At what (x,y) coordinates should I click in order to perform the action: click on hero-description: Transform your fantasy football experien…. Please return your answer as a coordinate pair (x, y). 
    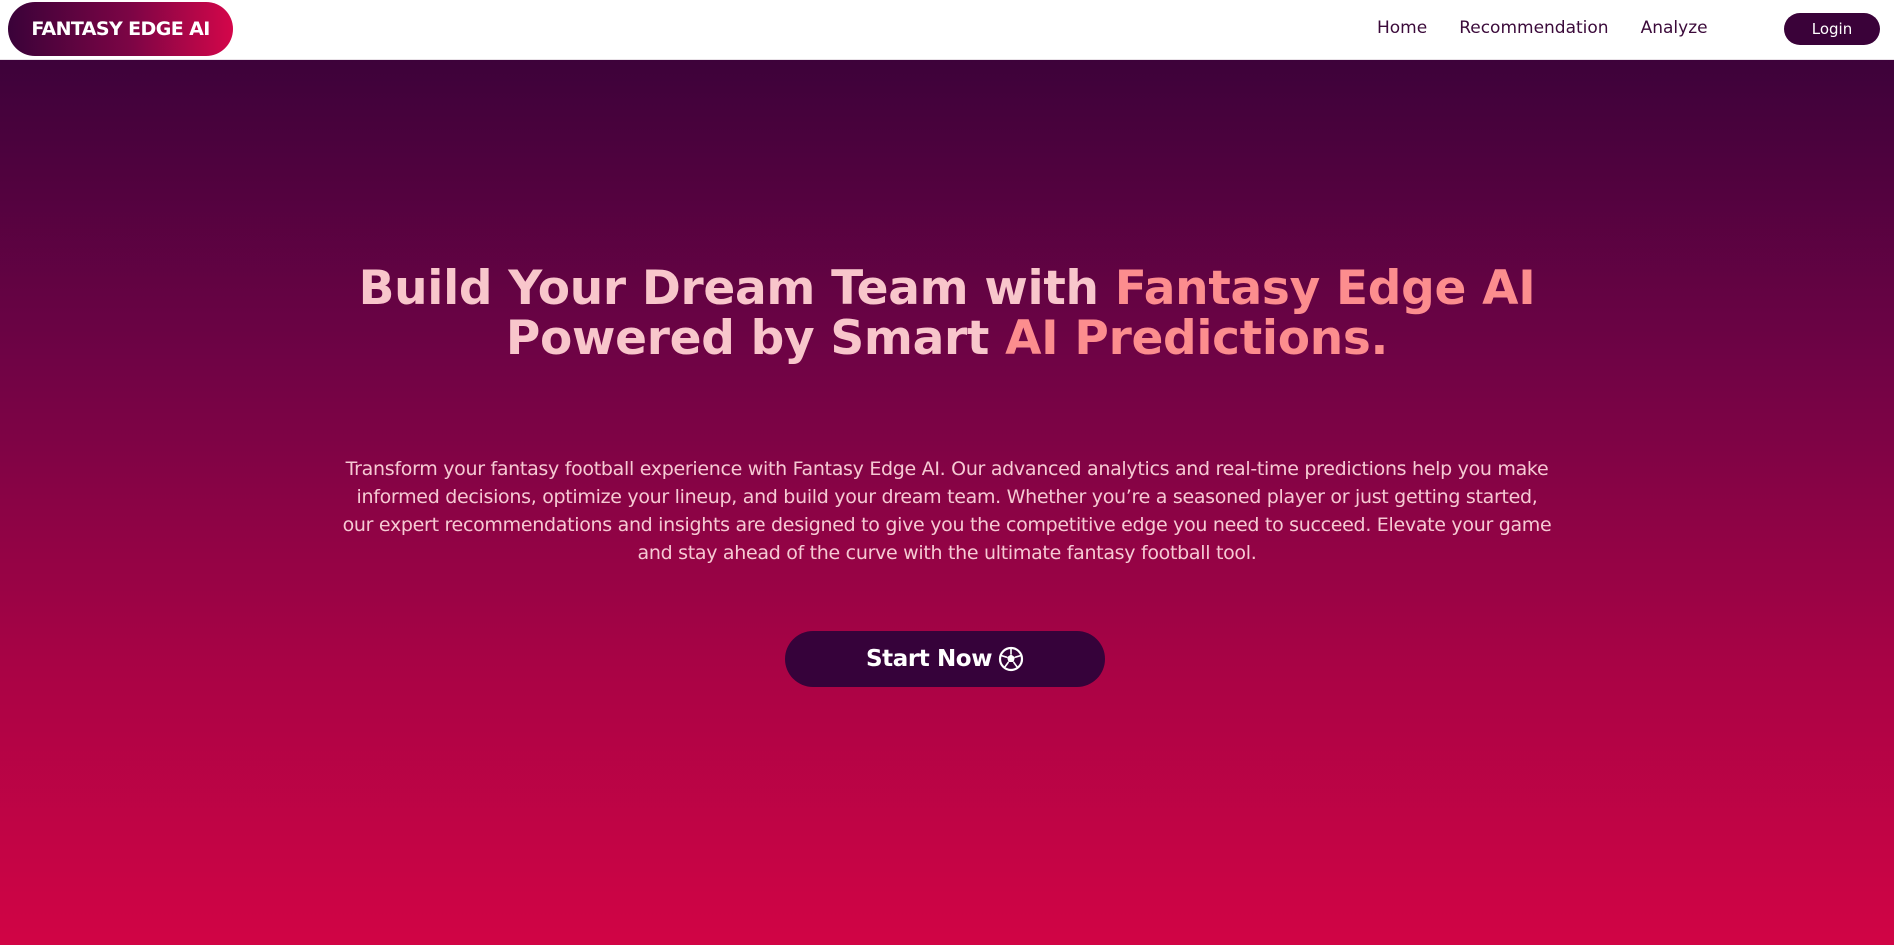
    Looking at the image, I should click on (947, 511).